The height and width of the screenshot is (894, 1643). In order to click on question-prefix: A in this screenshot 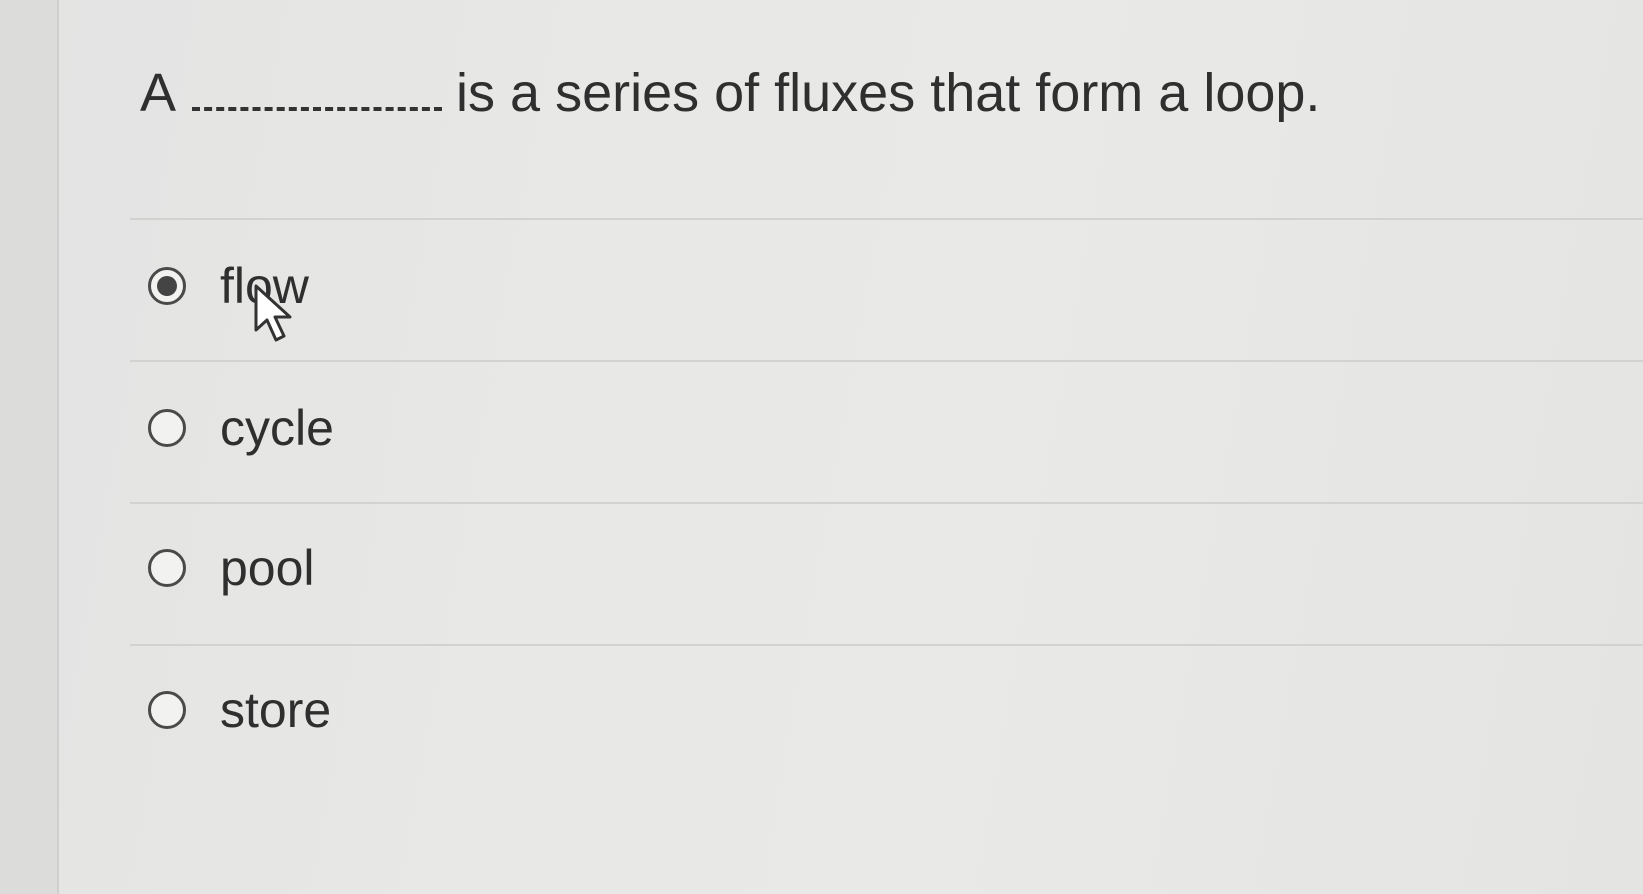, I will do `click(158, 93)`.